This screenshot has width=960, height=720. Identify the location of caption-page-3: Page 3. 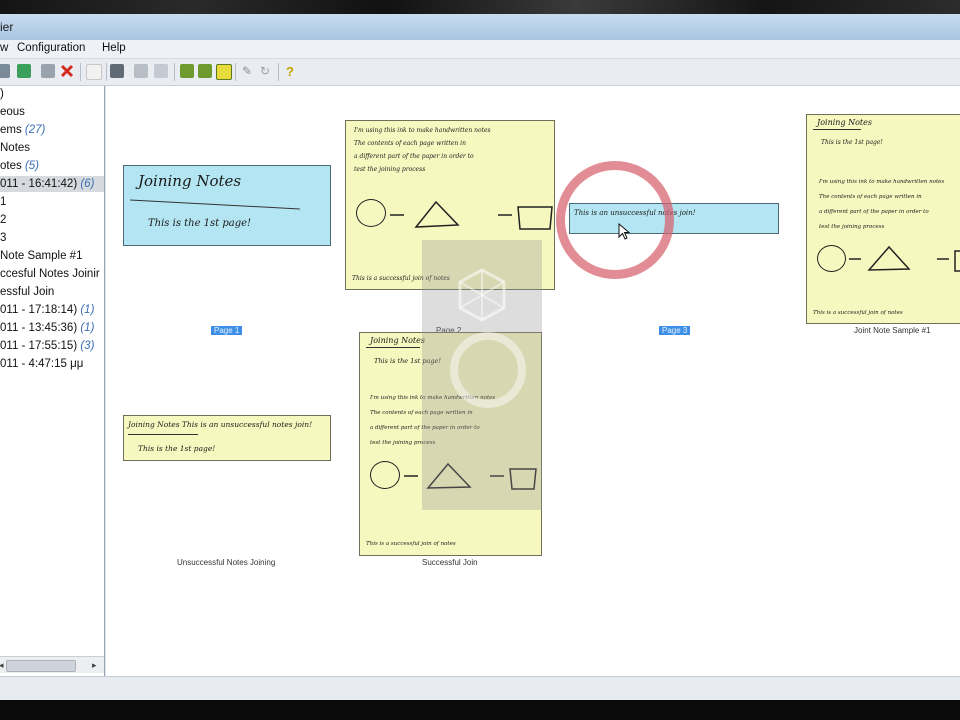
(675, 330).